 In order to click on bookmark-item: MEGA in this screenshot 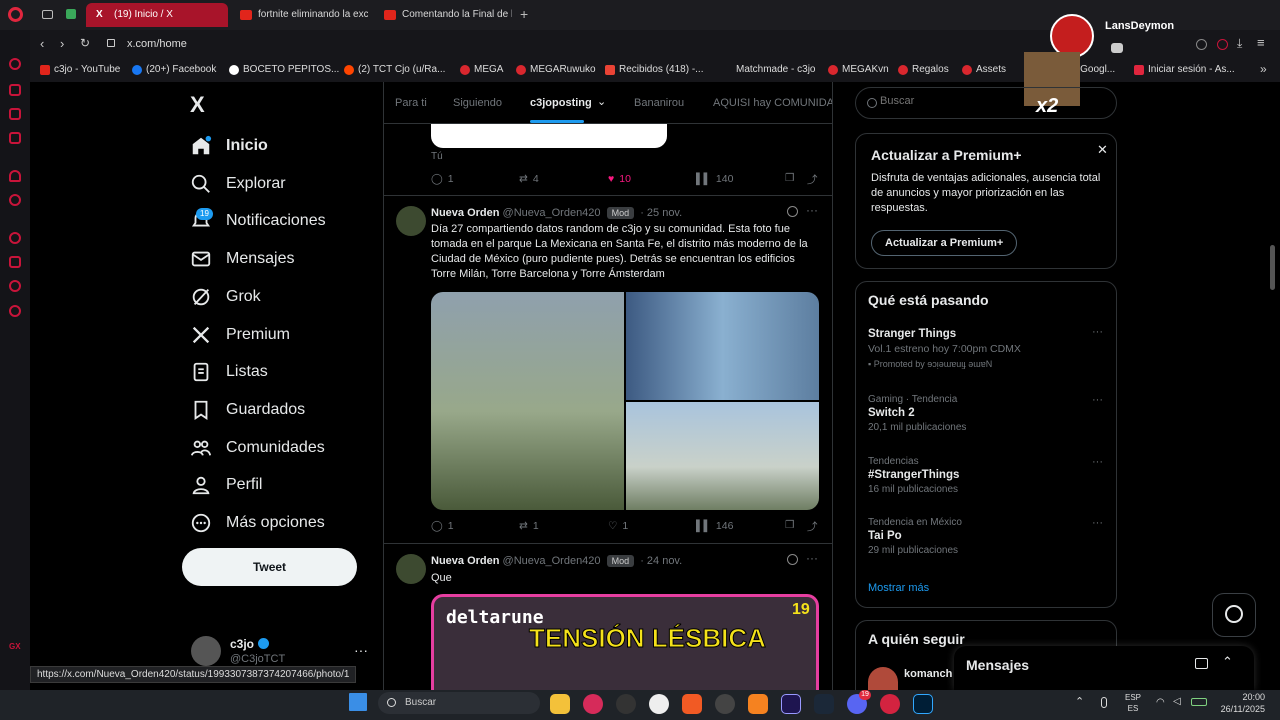, I will do `click(481, 70)`.